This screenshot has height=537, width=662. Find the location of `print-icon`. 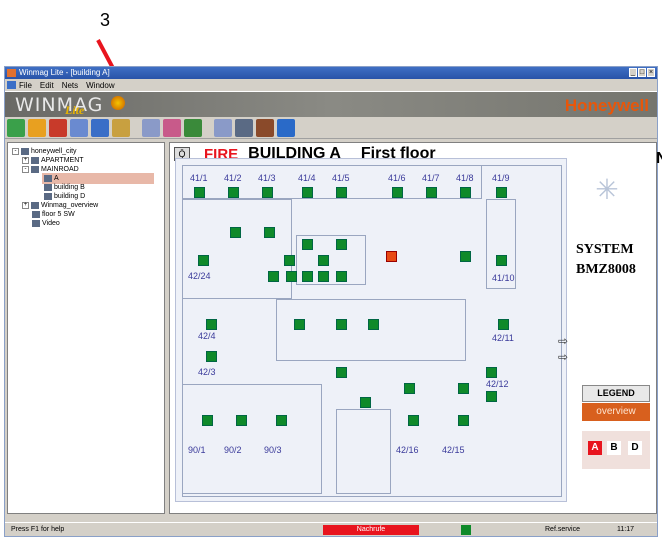

print-icon is located at coordinates (79, 127).